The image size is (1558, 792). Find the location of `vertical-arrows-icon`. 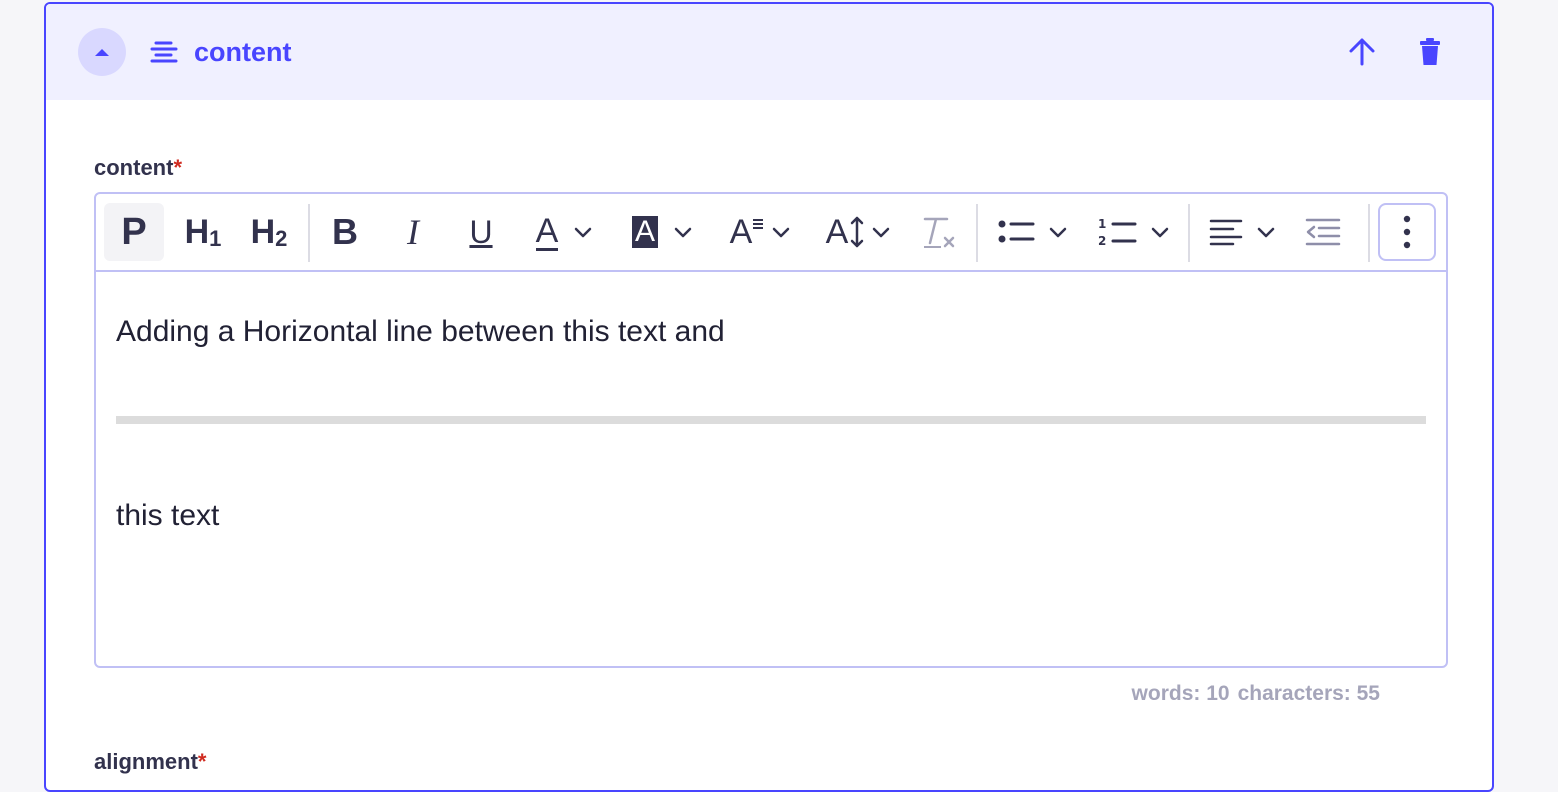

vertical-arrows-icon is located at coordinates (857, 232).